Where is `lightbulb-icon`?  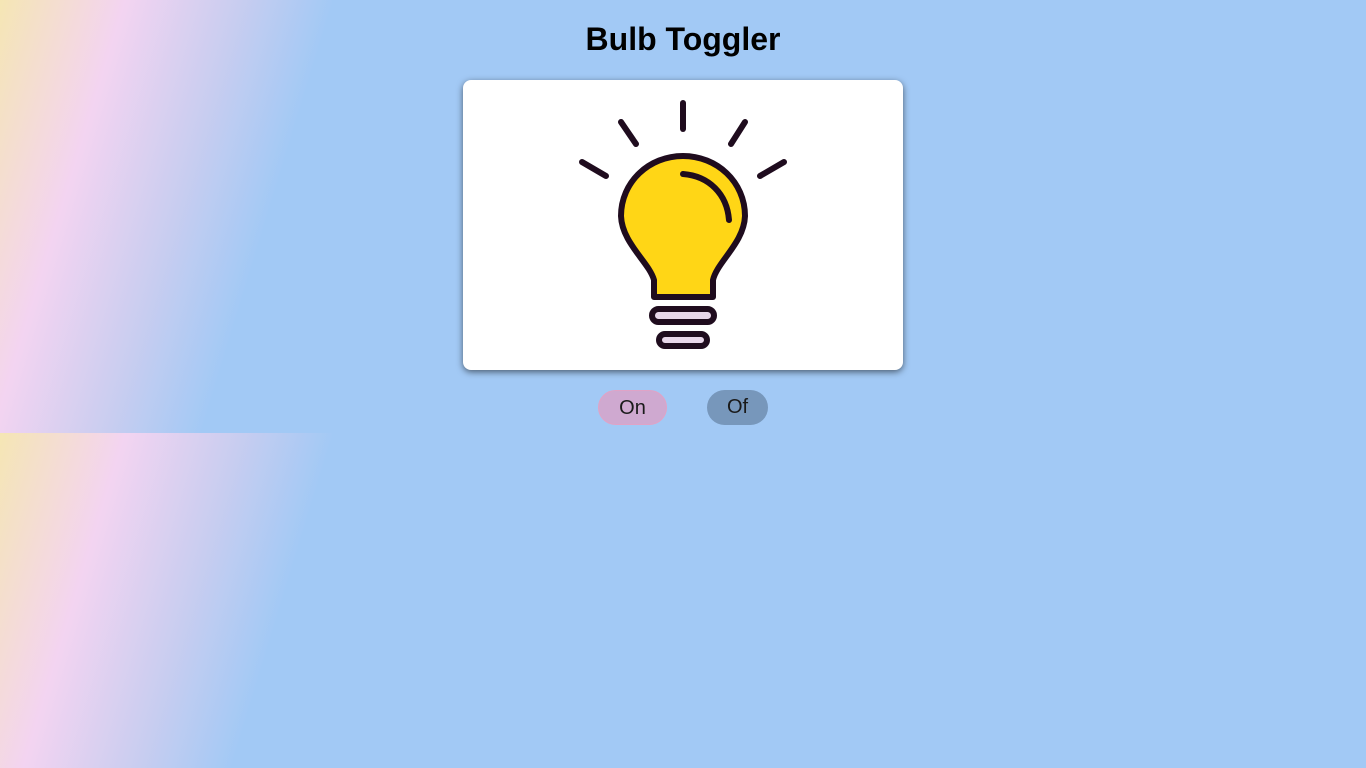
lightbulb-icon is located at coordinates (683, 224).